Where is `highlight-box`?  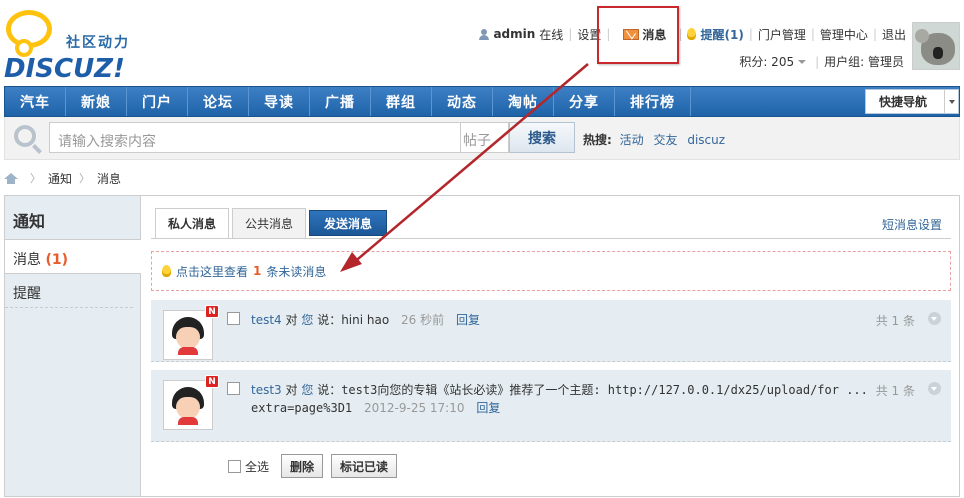
highlight-box is located at coordinates (638, 35).